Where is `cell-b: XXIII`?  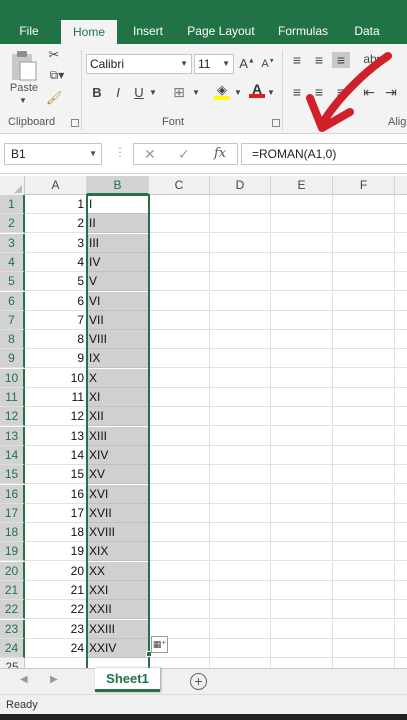
cell-b: XXIII is located at coordinates (118, 629).